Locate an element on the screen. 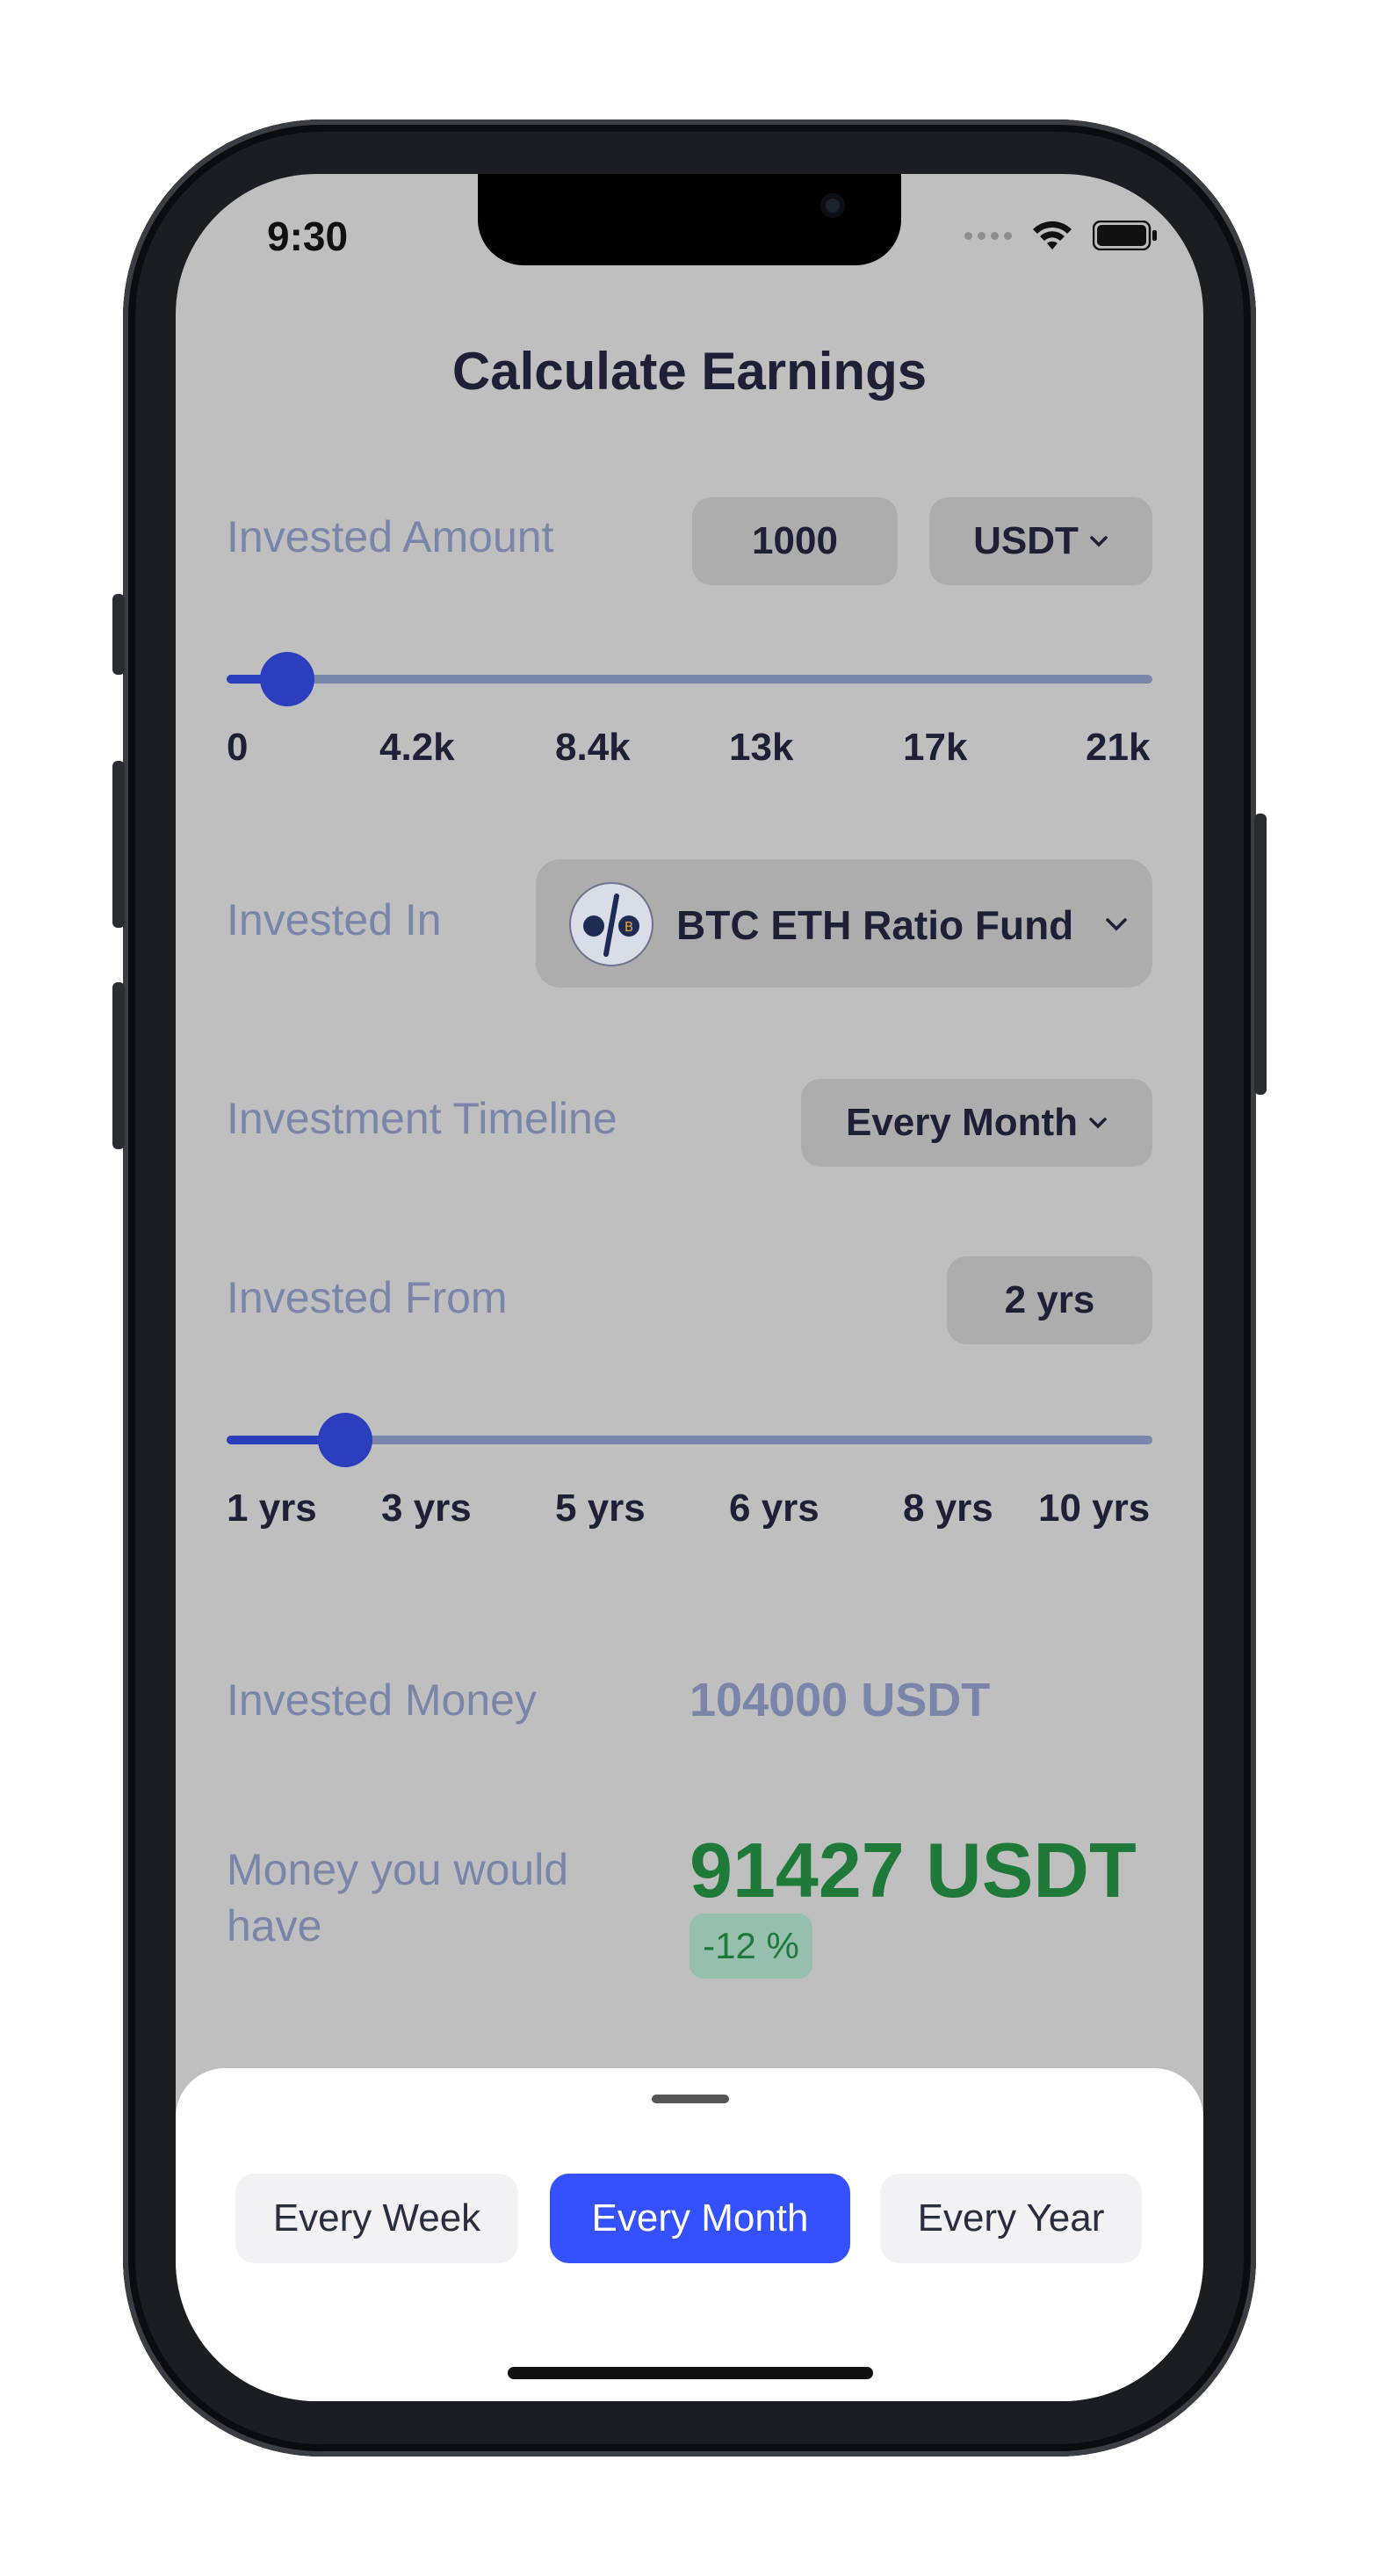 Image resolution: width=1379 pixels, height=2576 pixels. would-have-value: 91427 USDT is located at coordinates (913, 1870).